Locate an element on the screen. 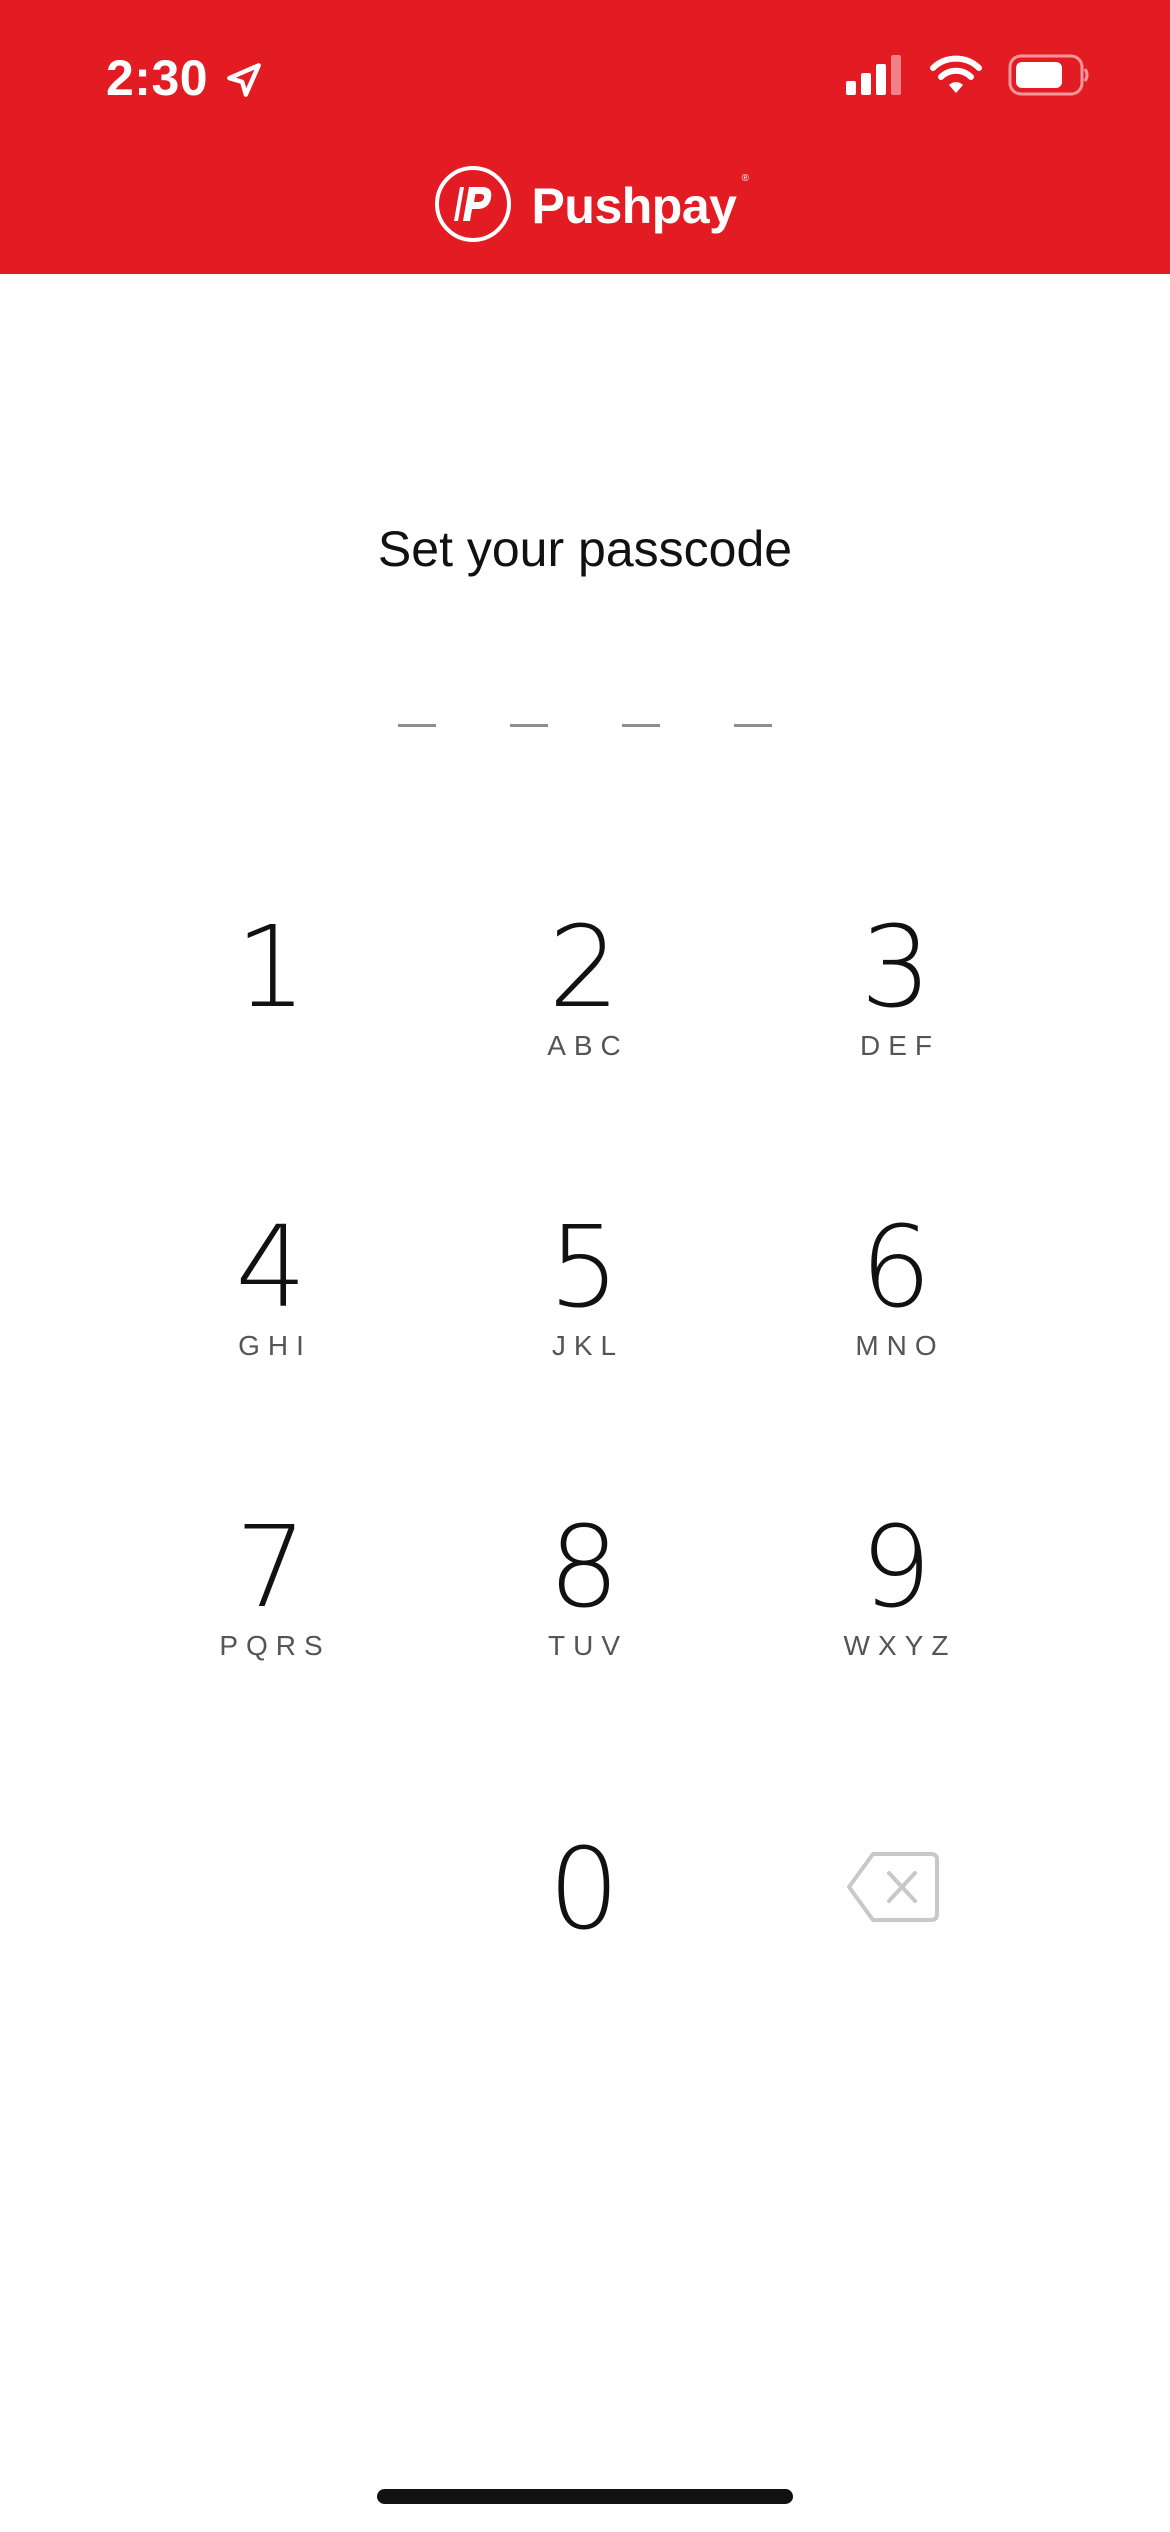  key-digit: 7 is located at coordinates (271, 1568).